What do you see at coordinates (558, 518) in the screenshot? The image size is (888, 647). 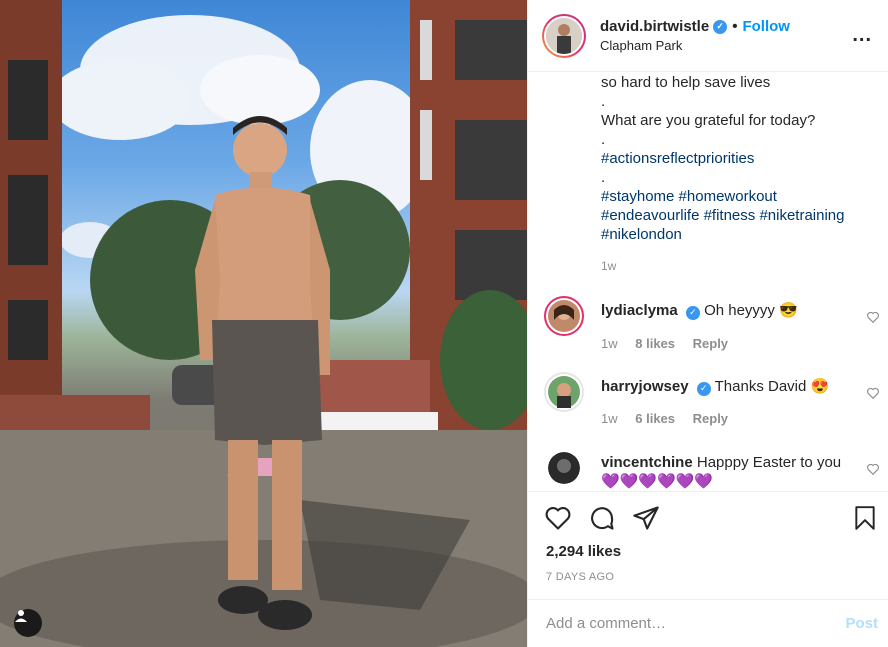 I see `like-heart-icon` at bounding box center [558, 518].